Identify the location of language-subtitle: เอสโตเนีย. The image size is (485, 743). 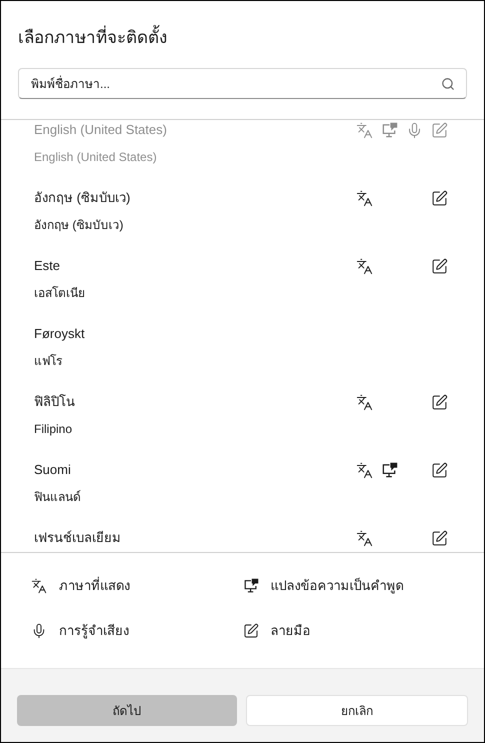
(60, 293).